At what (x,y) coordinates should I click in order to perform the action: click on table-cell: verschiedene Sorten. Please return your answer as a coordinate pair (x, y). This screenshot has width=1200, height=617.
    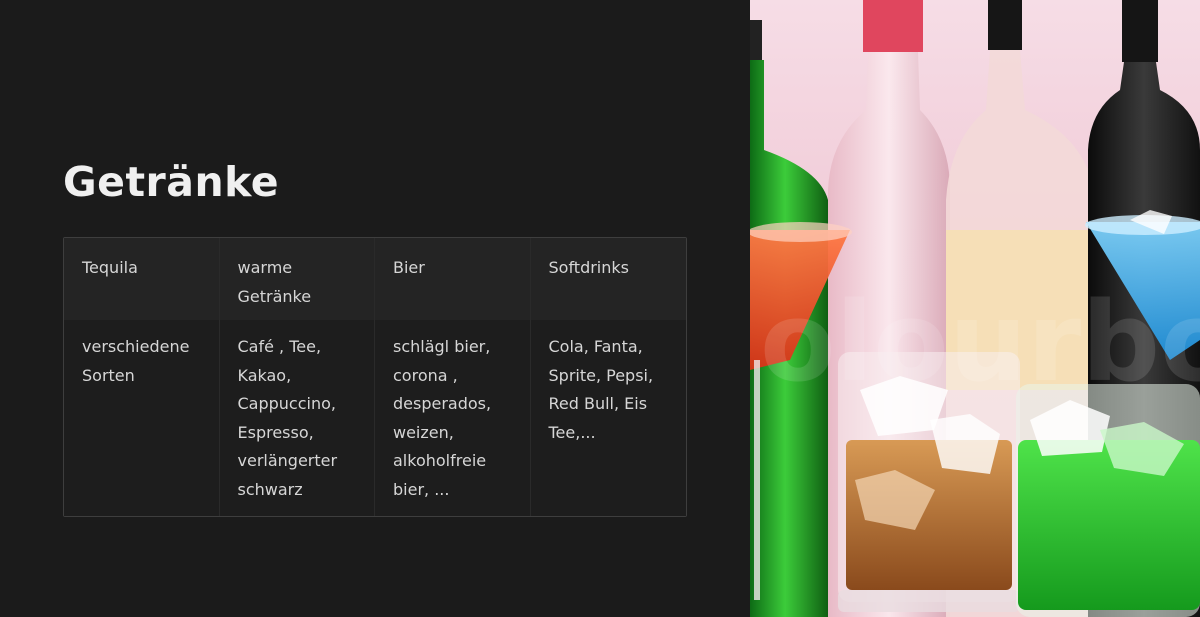
    Looking at the image, I should click on (142, 418).